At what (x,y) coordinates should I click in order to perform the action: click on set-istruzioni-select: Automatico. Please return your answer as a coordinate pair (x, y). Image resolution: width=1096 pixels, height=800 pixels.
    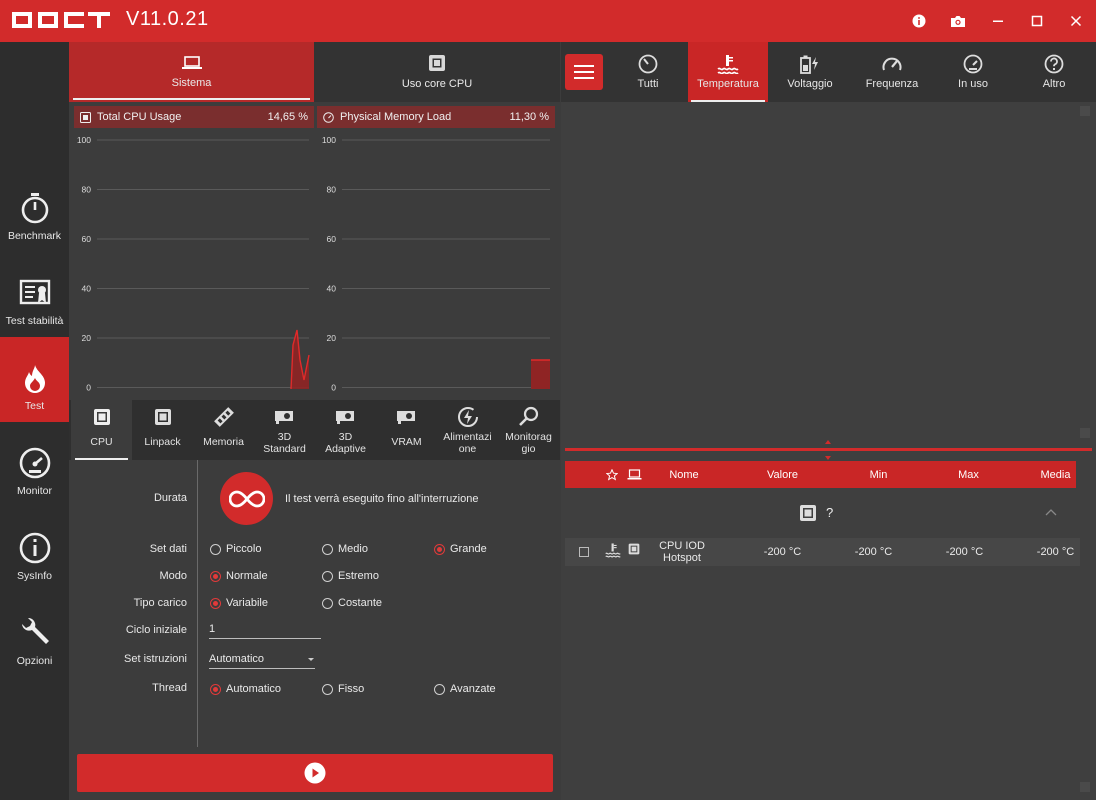
    Looking at the image, I should click on (262, 661).